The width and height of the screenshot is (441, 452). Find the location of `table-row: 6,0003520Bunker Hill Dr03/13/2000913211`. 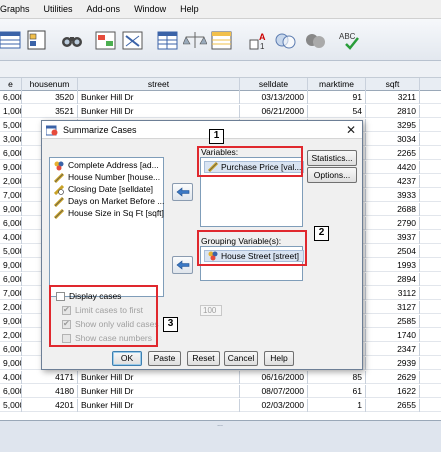

table-row: 6,0003520Bunker Hill Dr03/13/2000913211 is located at coordinates (220, 97).